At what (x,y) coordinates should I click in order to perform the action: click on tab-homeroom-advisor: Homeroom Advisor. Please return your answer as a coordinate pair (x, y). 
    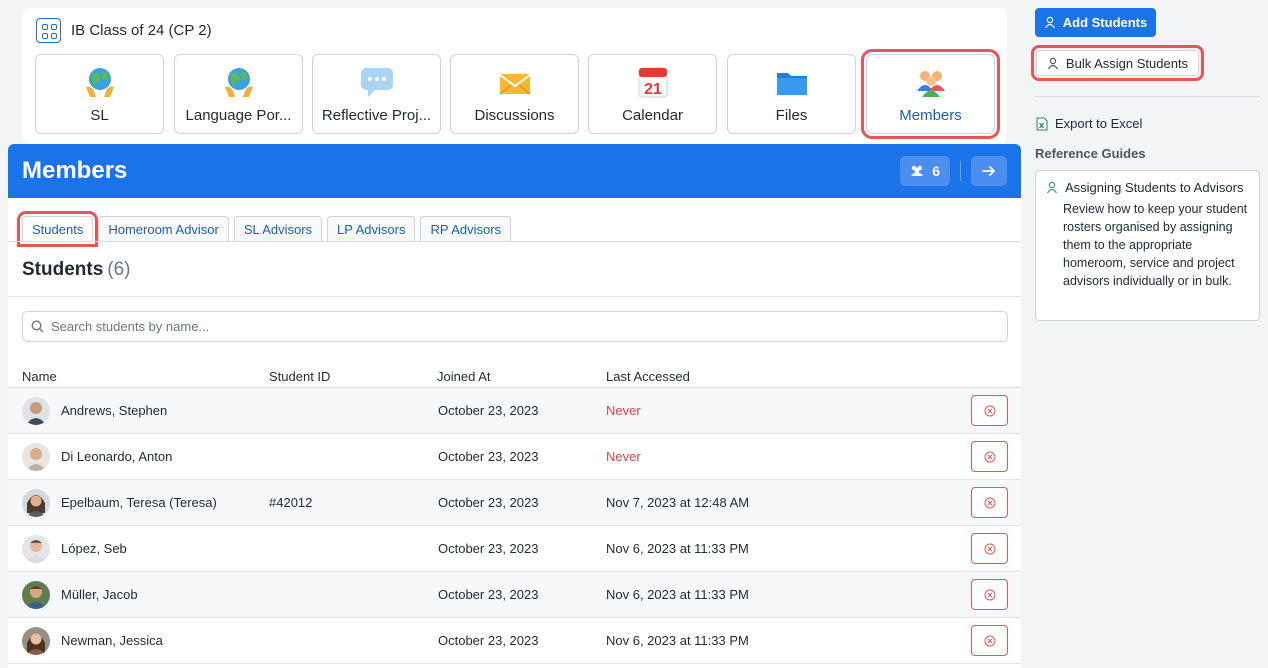
    Looking at the image, I should click on (163, 229).